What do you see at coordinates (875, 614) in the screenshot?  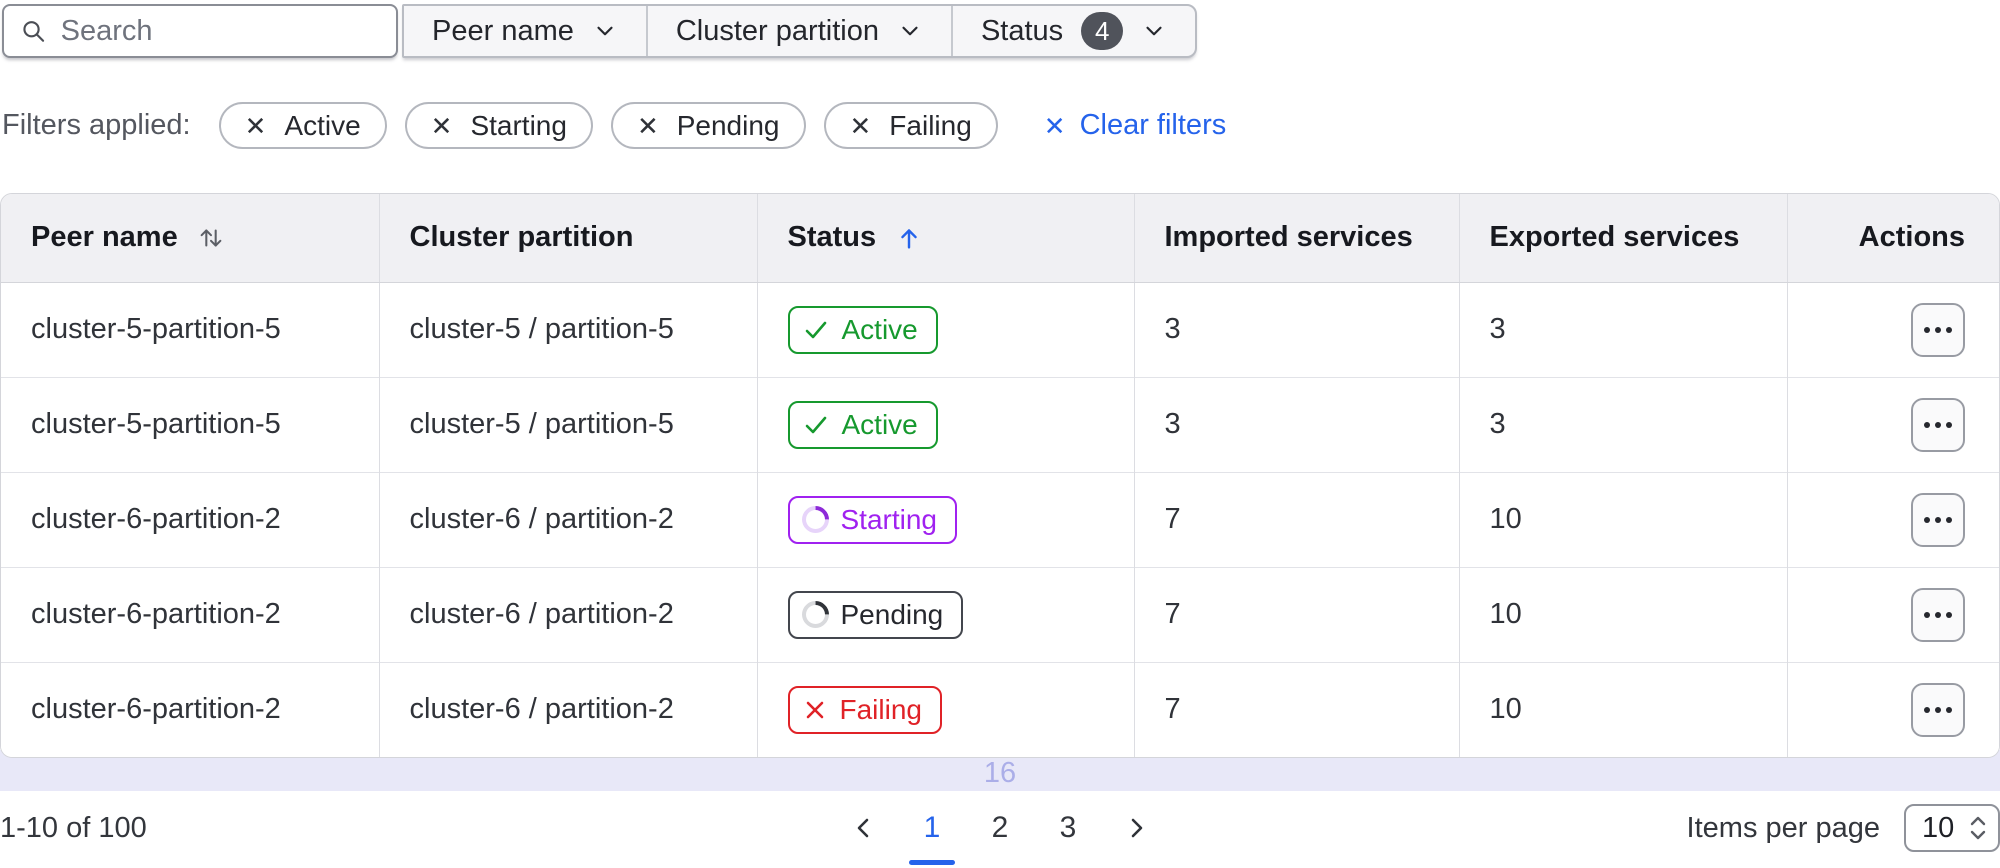 I see `status-badge: Pending` at bounding box center [875, 614].